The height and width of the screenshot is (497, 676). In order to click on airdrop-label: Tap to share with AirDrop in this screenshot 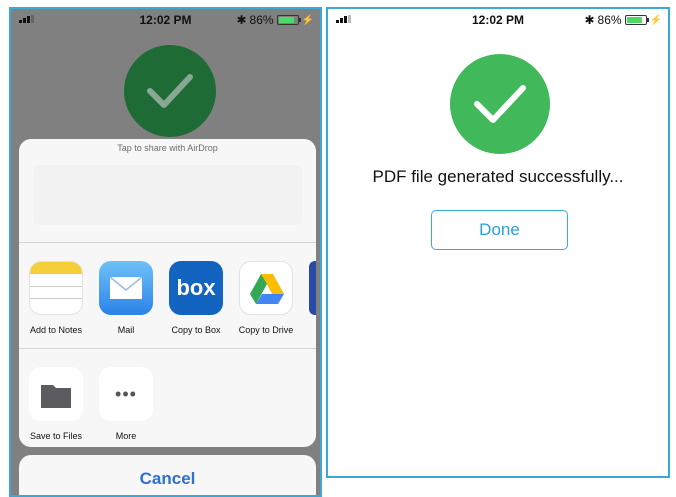, I will do `click(167, 148)`.